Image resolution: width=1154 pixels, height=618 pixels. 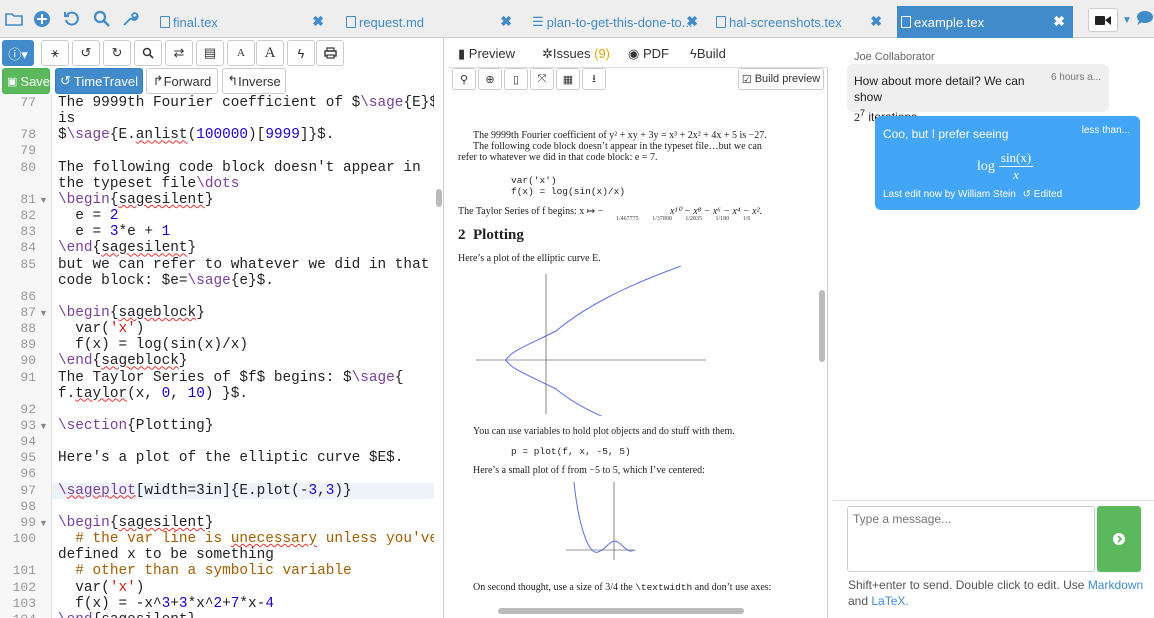 What do you see at coordinates (594, 79) in the screenshot?
I see `download-button: ⭳` at bounding box center [594, 79].